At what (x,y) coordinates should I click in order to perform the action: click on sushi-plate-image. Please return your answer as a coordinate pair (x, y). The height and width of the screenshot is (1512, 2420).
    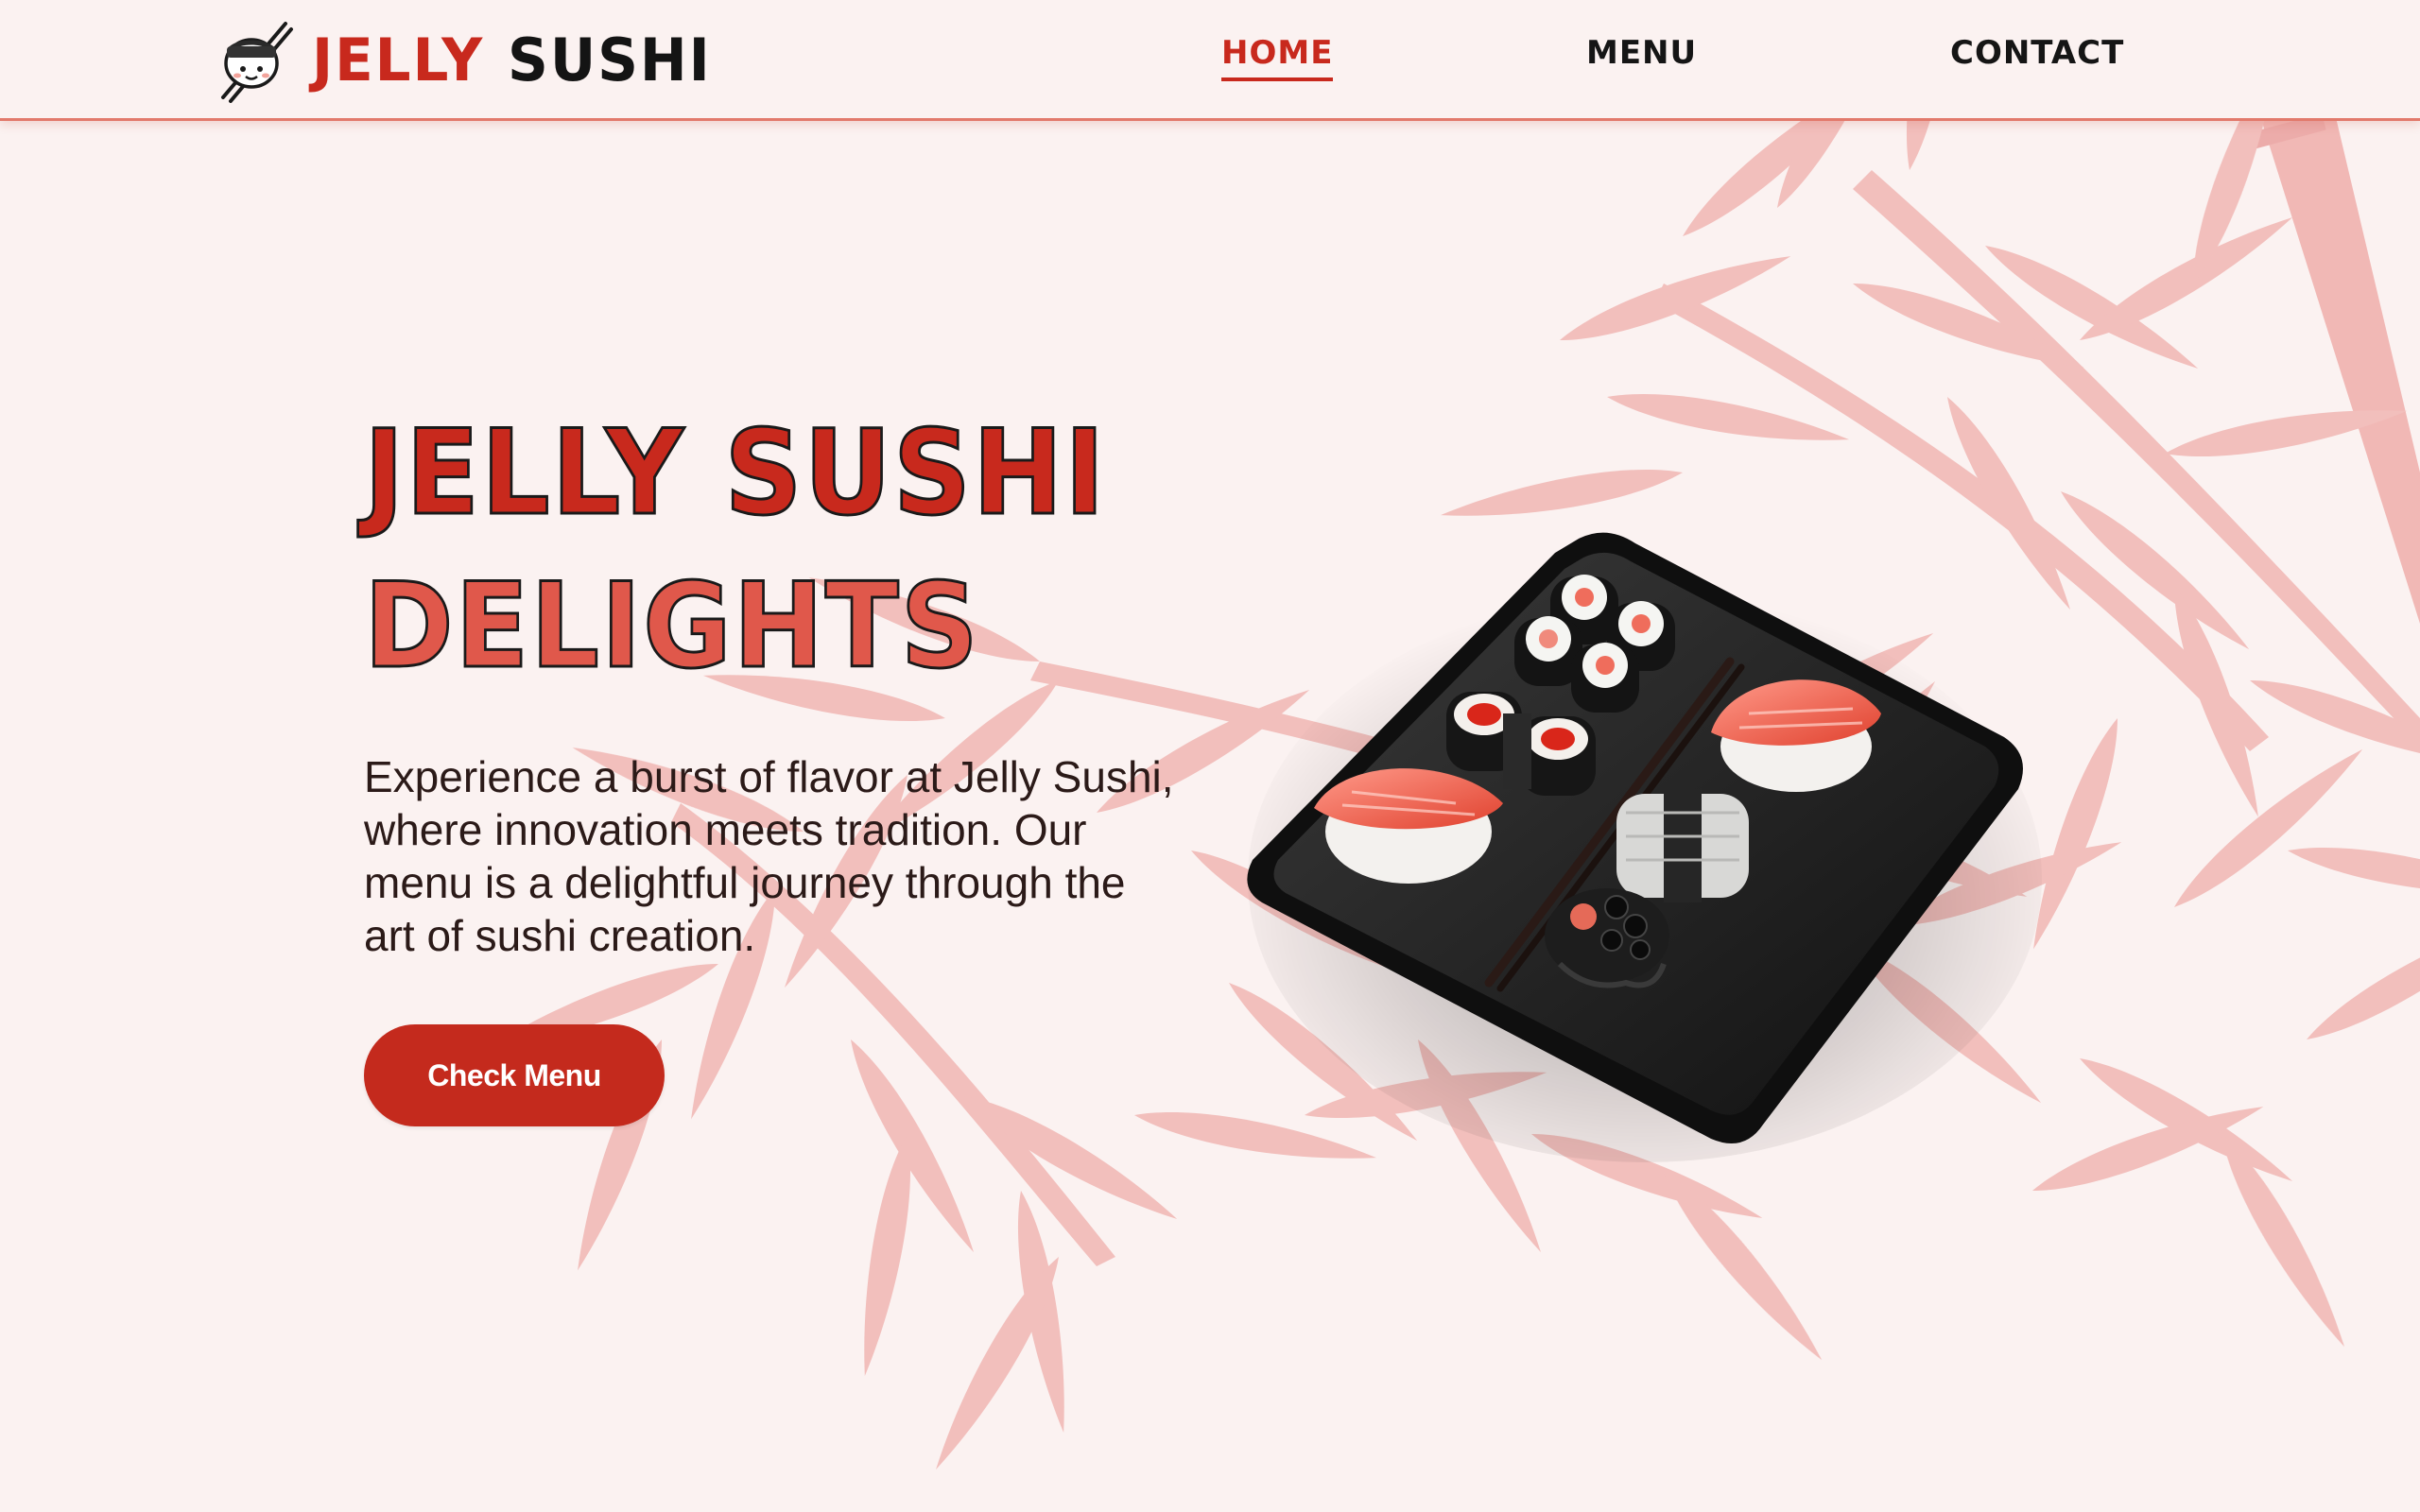
    Looking at the image, I should click on (1644, 847).